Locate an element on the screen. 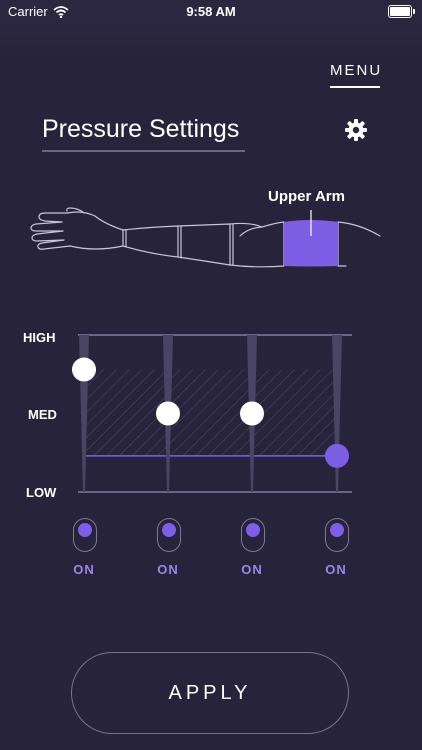  channel-4-toggle is located at coordinates (337, 535).